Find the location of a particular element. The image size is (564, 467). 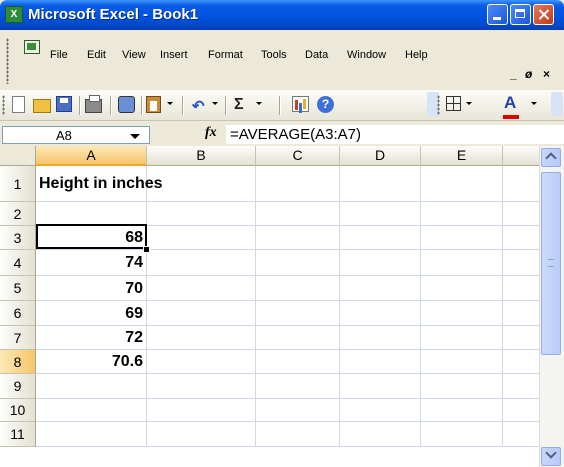

row-header-5: 5 is located at coordinates (18, 288).